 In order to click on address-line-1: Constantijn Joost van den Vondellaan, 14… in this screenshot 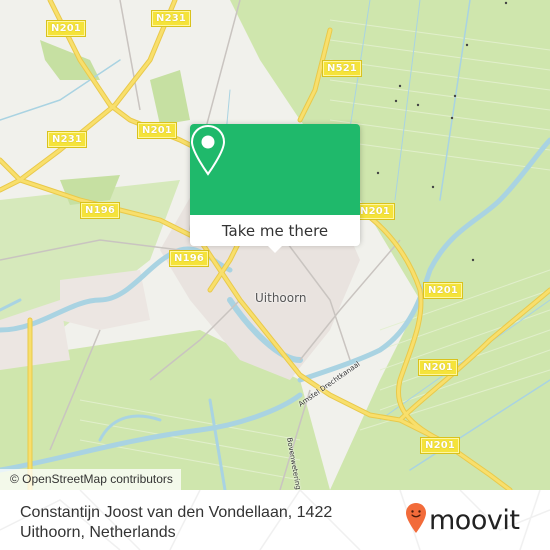, I will do `click(176, 512)`.